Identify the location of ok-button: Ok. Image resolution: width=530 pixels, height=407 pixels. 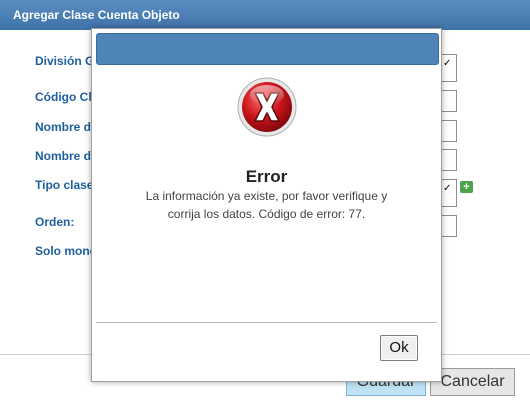
(399, 348).